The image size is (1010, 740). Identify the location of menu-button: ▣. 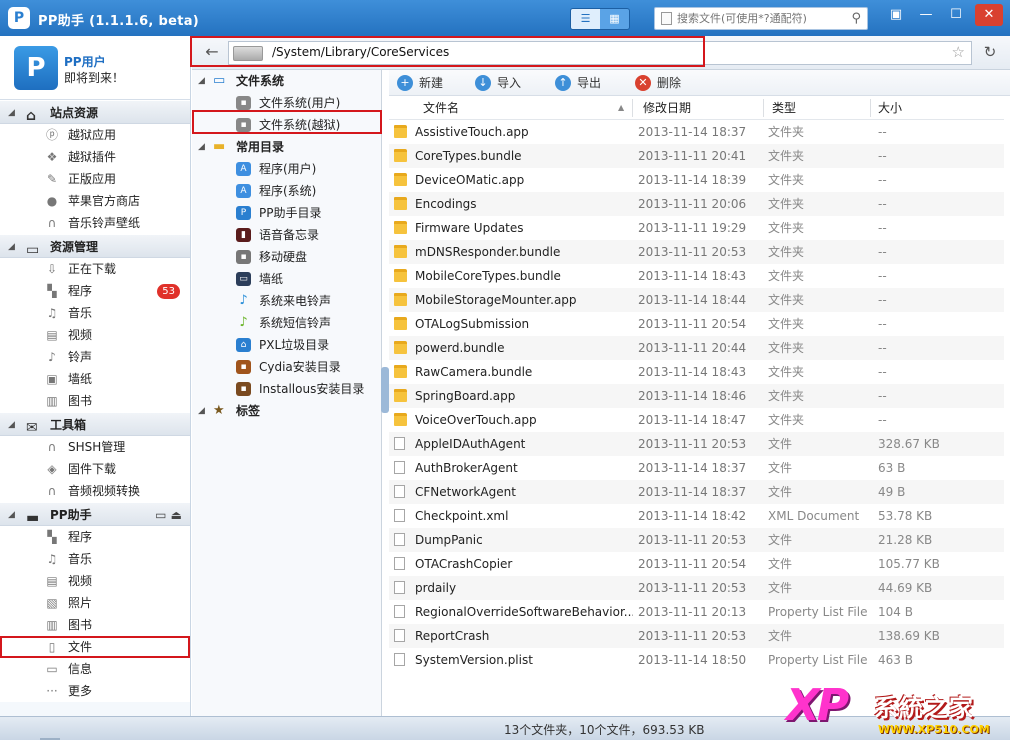
(896, 15).